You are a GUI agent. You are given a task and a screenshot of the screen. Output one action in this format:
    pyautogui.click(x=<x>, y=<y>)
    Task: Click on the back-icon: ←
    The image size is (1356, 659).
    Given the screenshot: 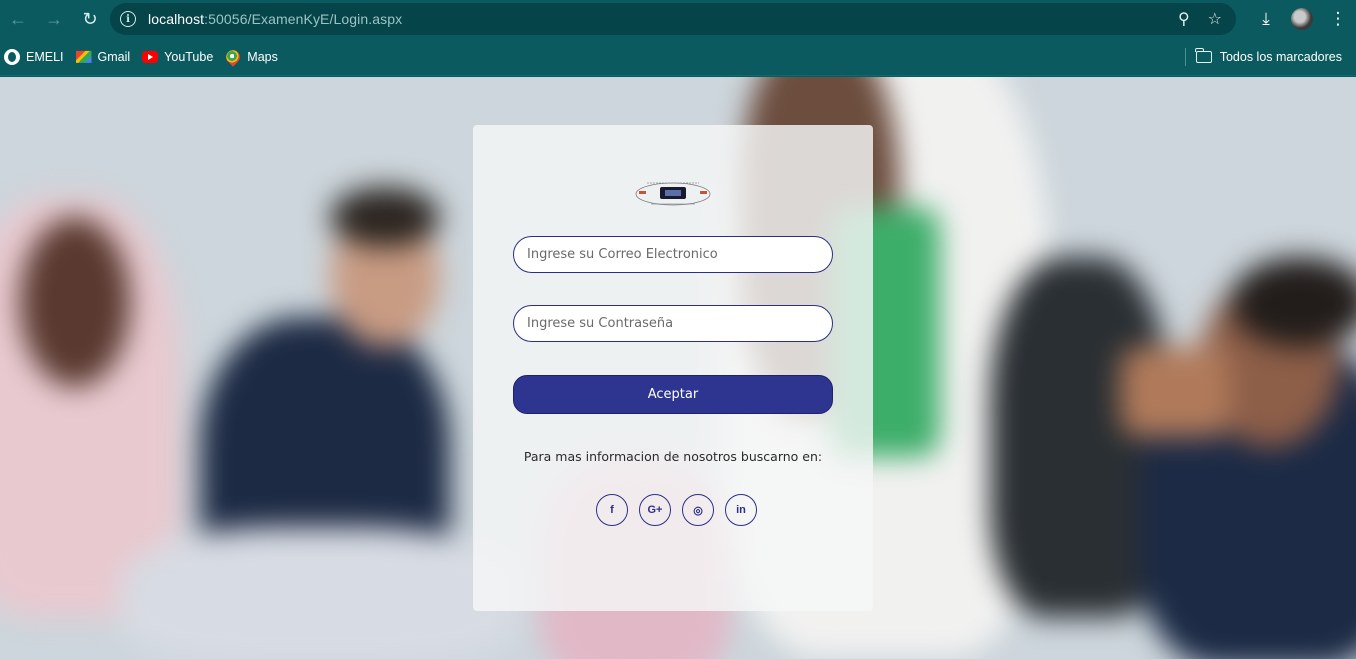 What is the action you would take?
    pyautogui.click(x=18, y=19)
    